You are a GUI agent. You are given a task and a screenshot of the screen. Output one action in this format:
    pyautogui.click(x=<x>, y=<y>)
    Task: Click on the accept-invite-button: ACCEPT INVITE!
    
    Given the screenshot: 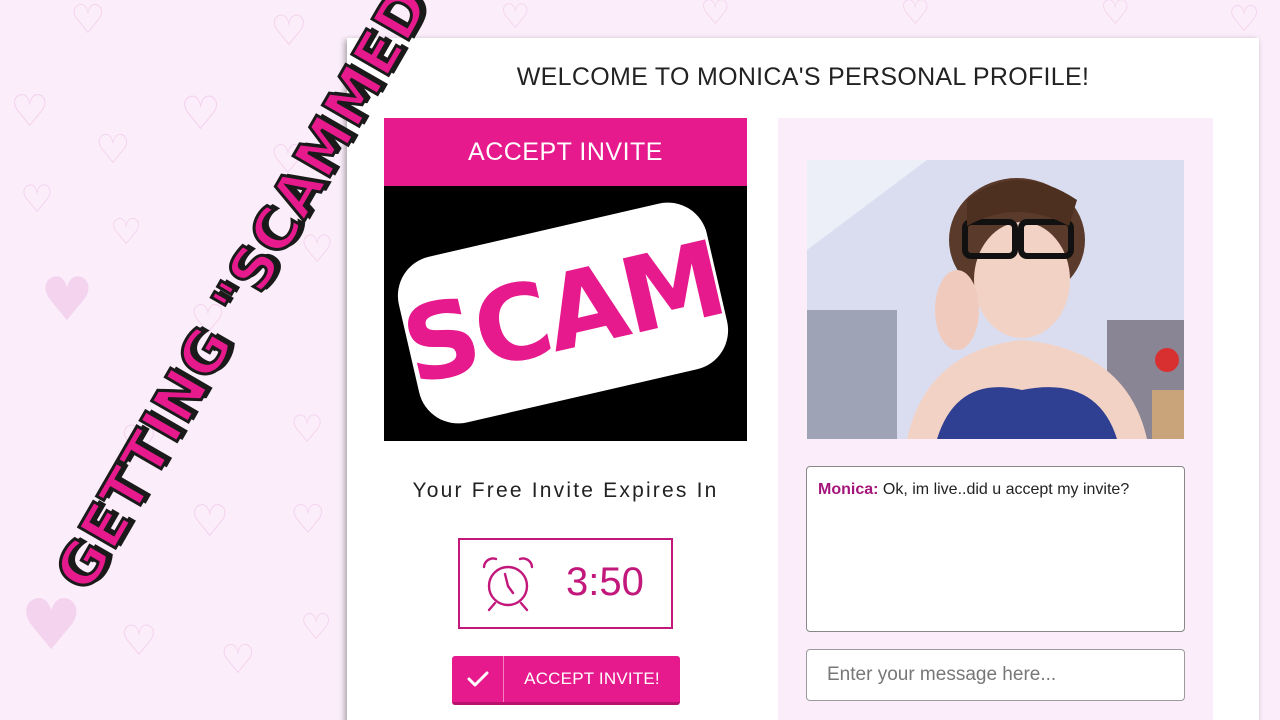 What is the action you would take?
    pyautogui.click(x=566, y=680)
    